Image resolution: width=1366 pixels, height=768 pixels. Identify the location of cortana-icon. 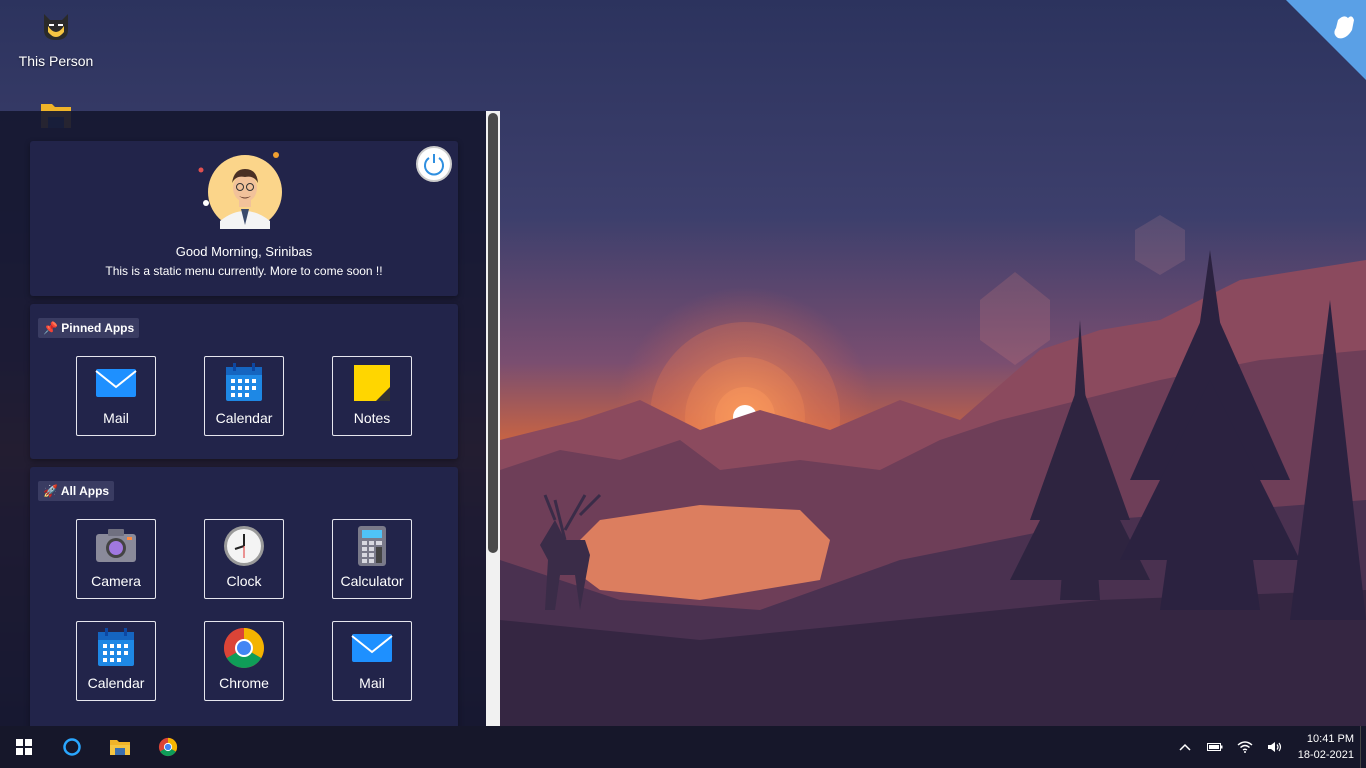
(72, 747).